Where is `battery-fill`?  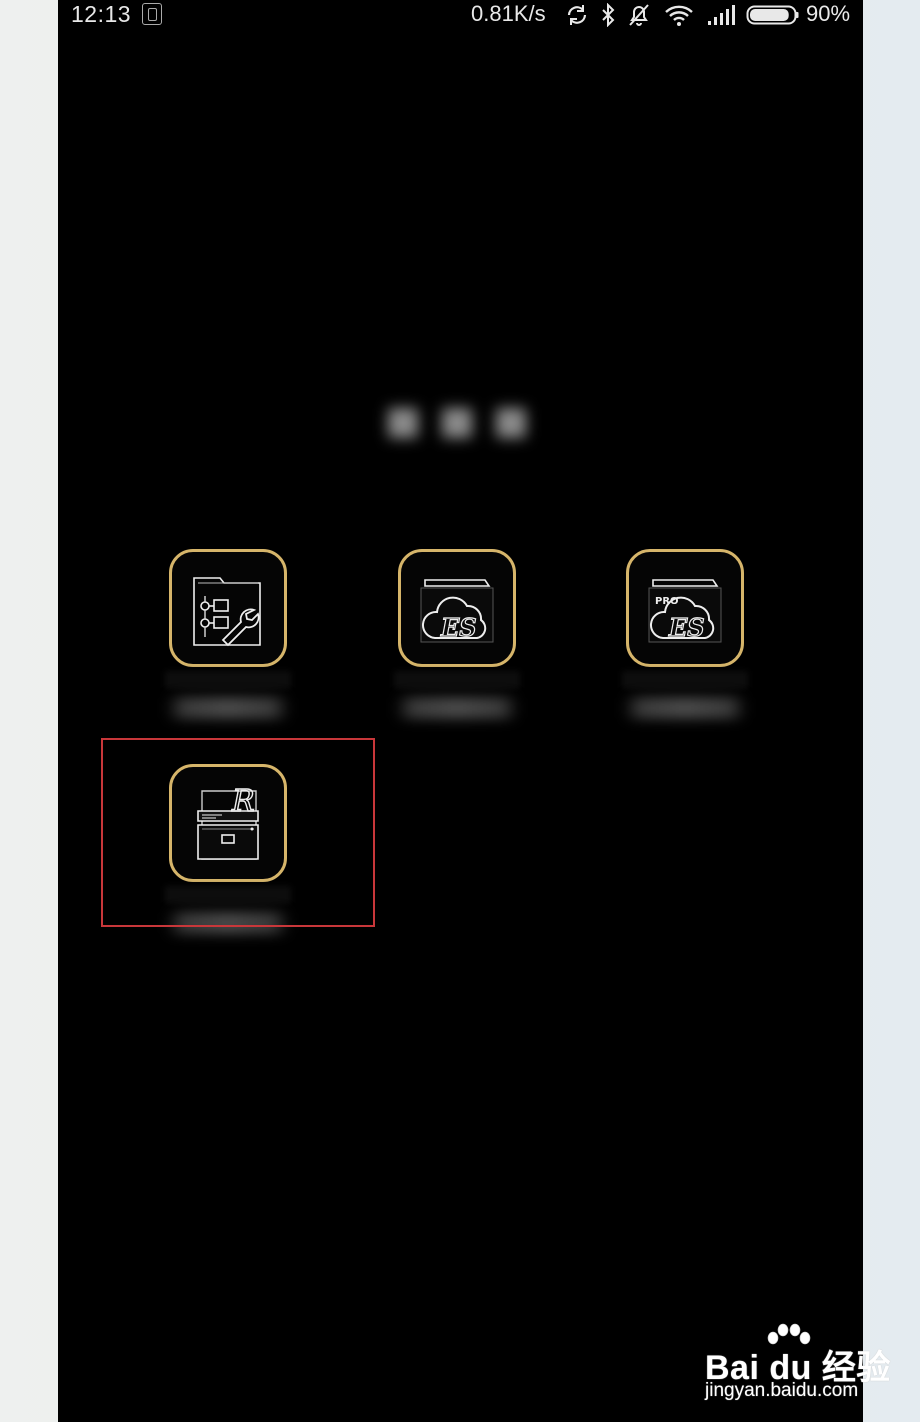 battery-fill is located at coordinates (769, 15).